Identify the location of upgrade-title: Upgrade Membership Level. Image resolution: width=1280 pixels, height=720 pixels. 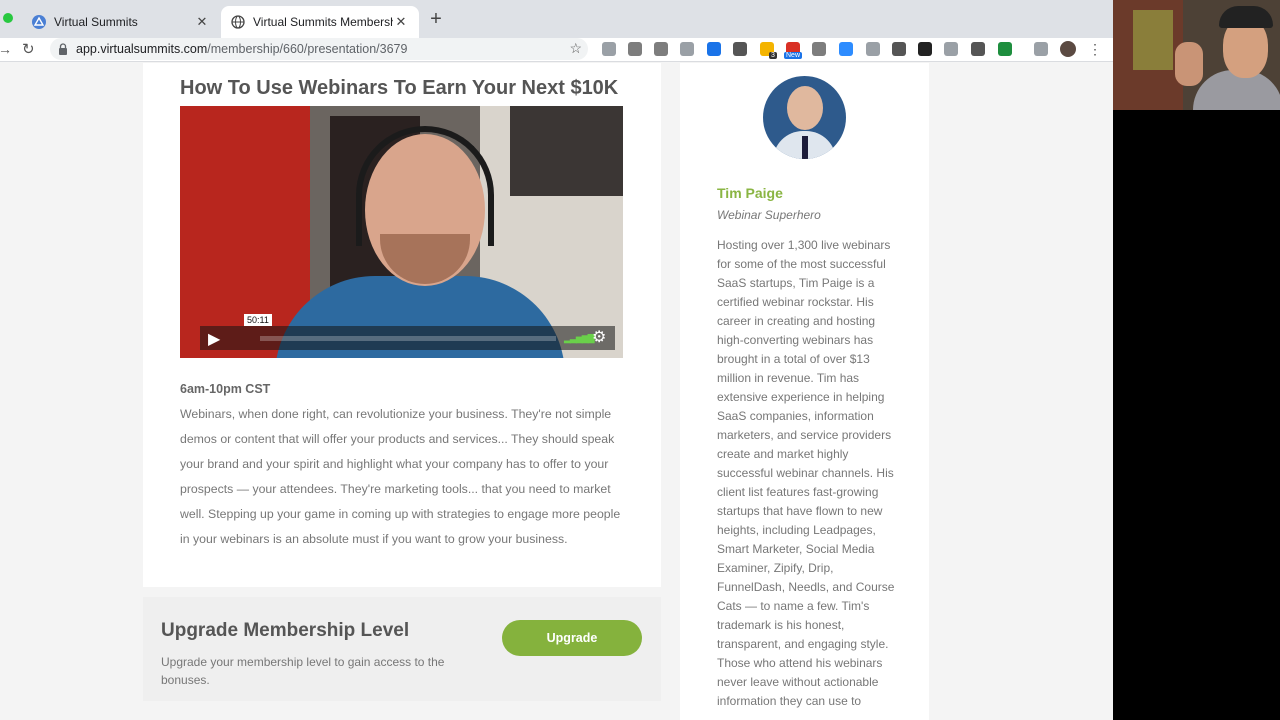
(285, 630).